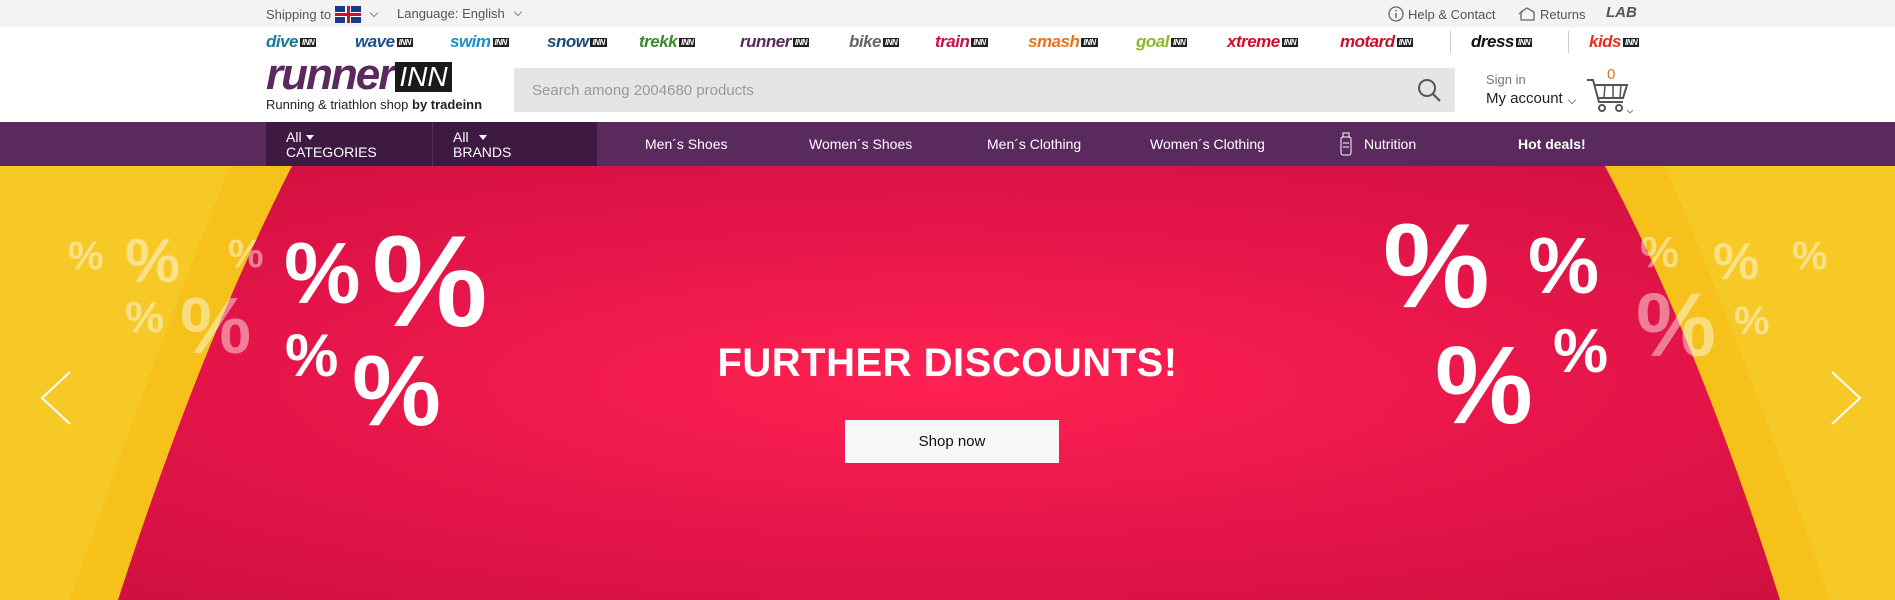  I want to click on store-link-dive: dive INN, so click(291, 42).